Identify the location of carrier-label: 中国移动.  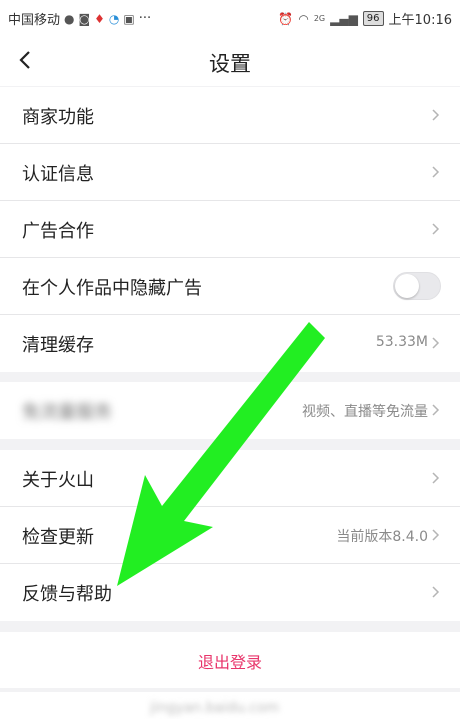
(34, 20).